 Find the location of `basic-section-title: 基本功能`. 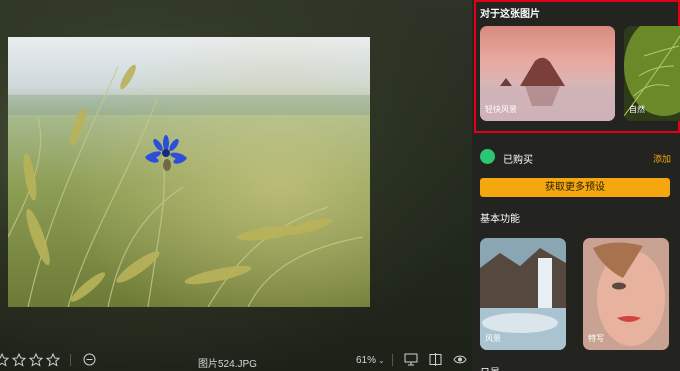

basic-section-title: 基本功能 is located at coordinates (500, 219).